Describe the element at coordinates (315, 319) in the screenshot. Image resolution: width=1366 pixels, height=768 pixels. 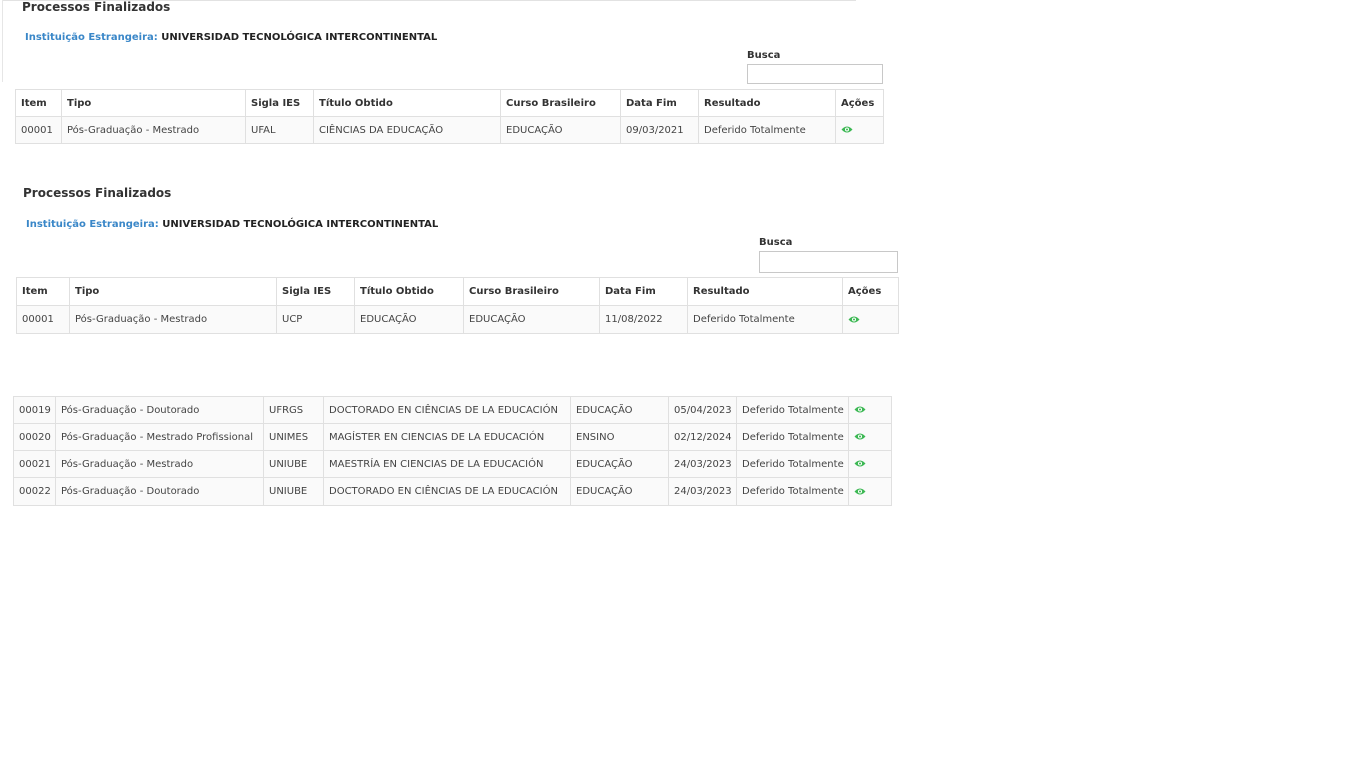
I see `cell-sigla-ies: UCP` at that location.